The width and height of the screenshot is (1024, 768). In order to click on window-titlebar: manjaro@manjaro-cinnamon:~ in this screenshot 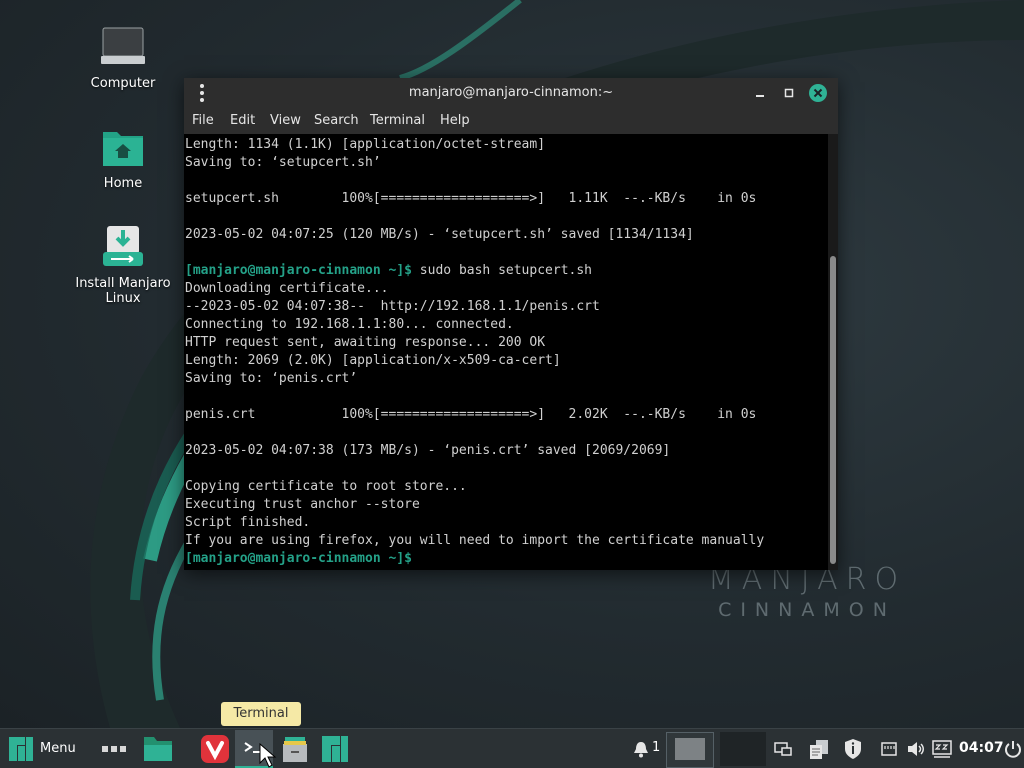, I will do `click(511, 93)`.